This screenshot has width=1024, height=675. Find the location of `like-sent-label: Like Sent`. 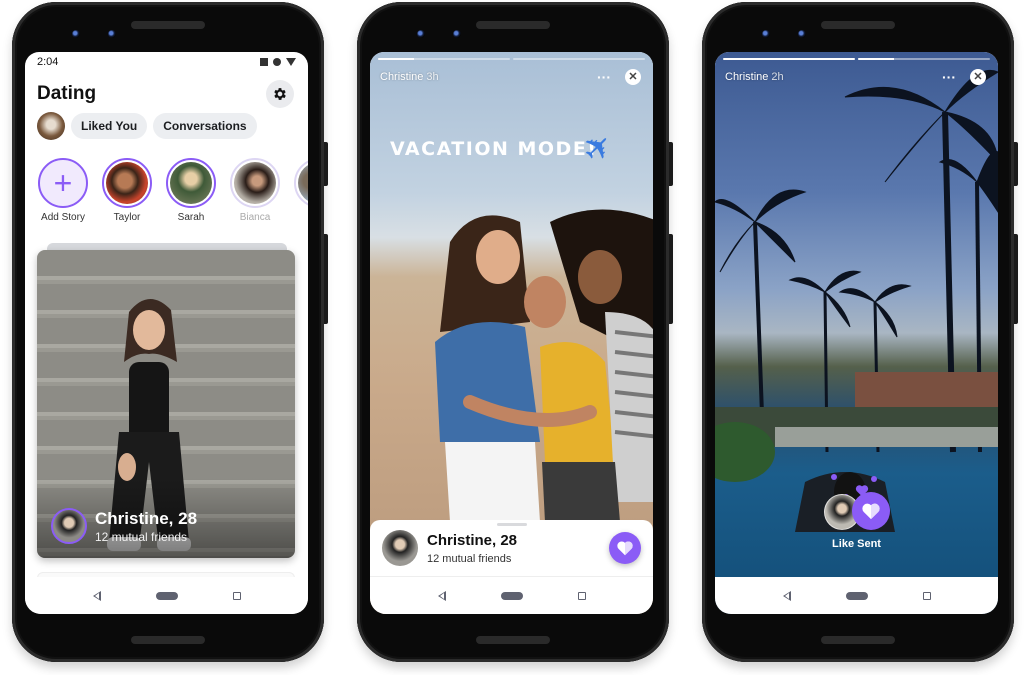

like-sent-label: Like Sent is located at coordinates (856, 544).